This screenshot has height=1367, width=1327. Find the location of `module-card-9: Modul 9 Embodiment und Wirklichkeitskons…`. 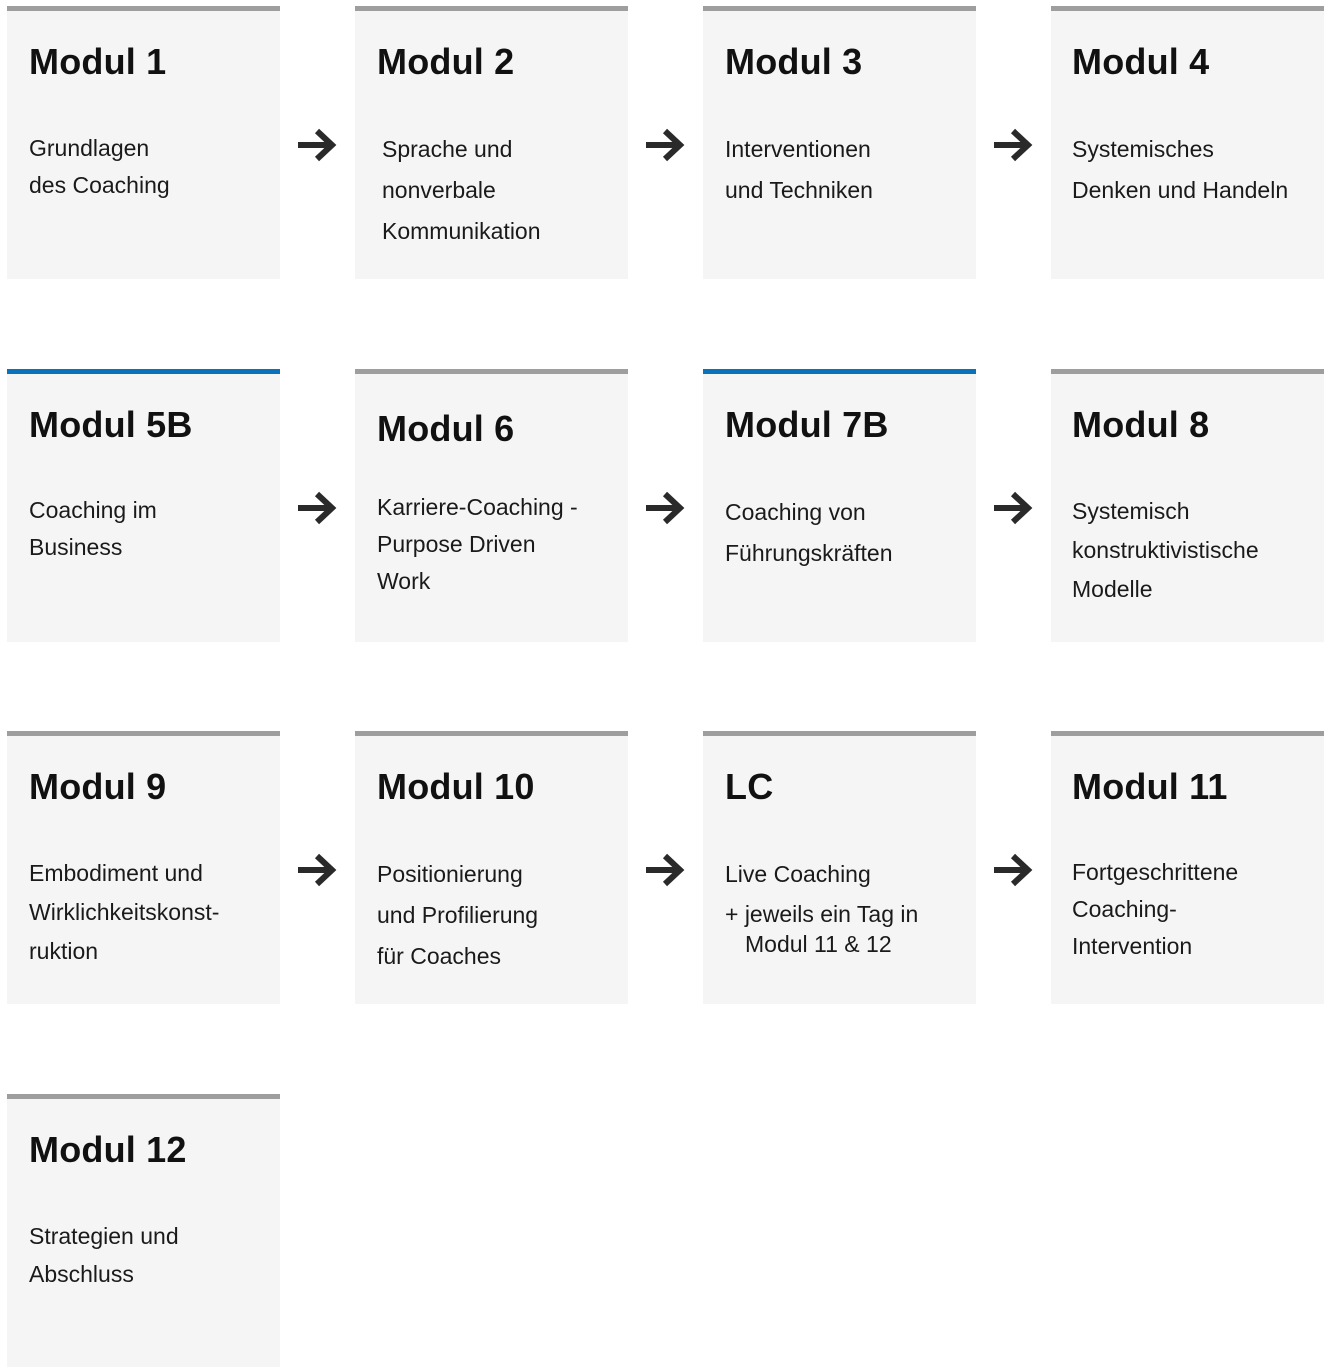

module-card-9: Modul 9 Embodiment und Wirklichkeitskons… is located at coordinates (143, 867).